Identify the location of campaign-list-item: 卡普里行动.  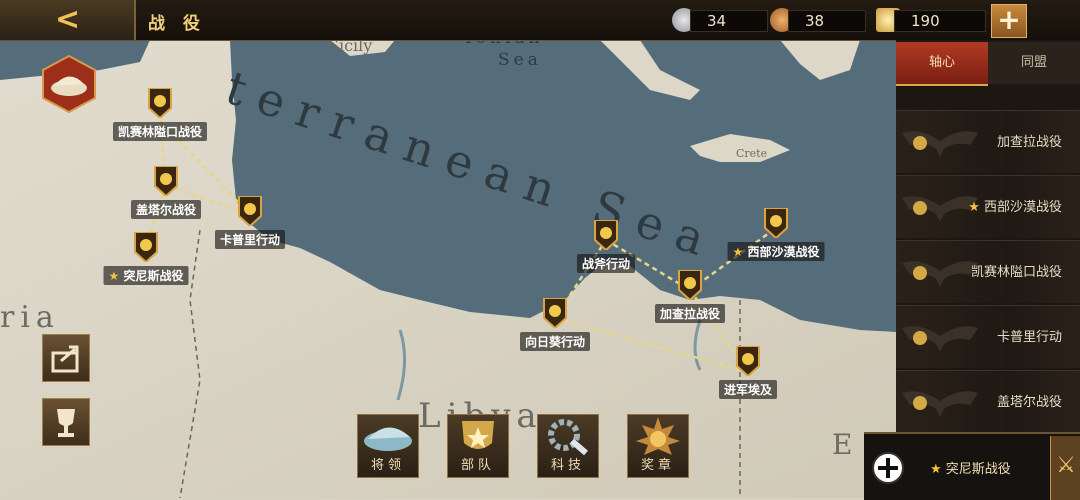
(988, 336).